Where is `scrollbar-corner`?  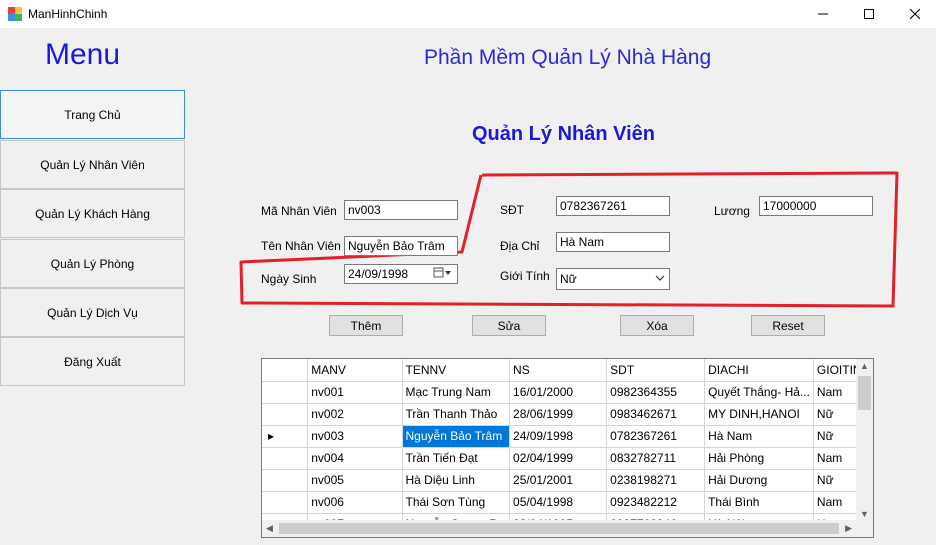 scrollbar-corner is located at coordinates (864, 528).